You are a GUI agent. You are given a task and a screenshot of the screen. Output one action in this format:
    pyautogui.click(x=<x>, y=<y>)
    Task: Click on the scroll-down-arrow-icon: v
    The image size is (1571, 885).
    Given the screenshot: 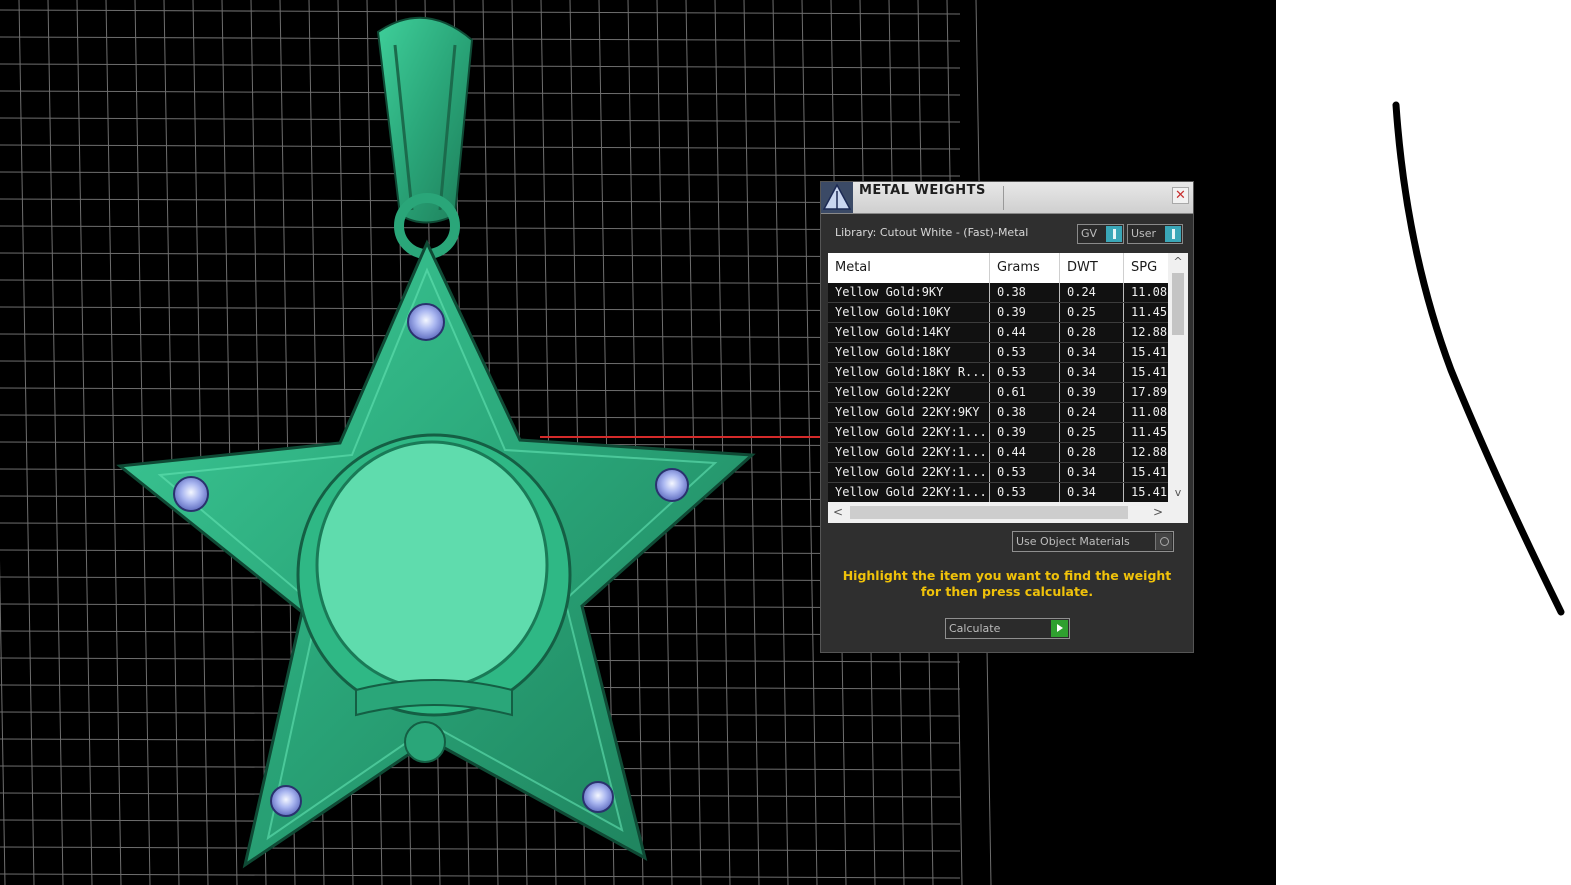 What is the action you would take?
    pyautogui.click(x=1178, y=493)
    